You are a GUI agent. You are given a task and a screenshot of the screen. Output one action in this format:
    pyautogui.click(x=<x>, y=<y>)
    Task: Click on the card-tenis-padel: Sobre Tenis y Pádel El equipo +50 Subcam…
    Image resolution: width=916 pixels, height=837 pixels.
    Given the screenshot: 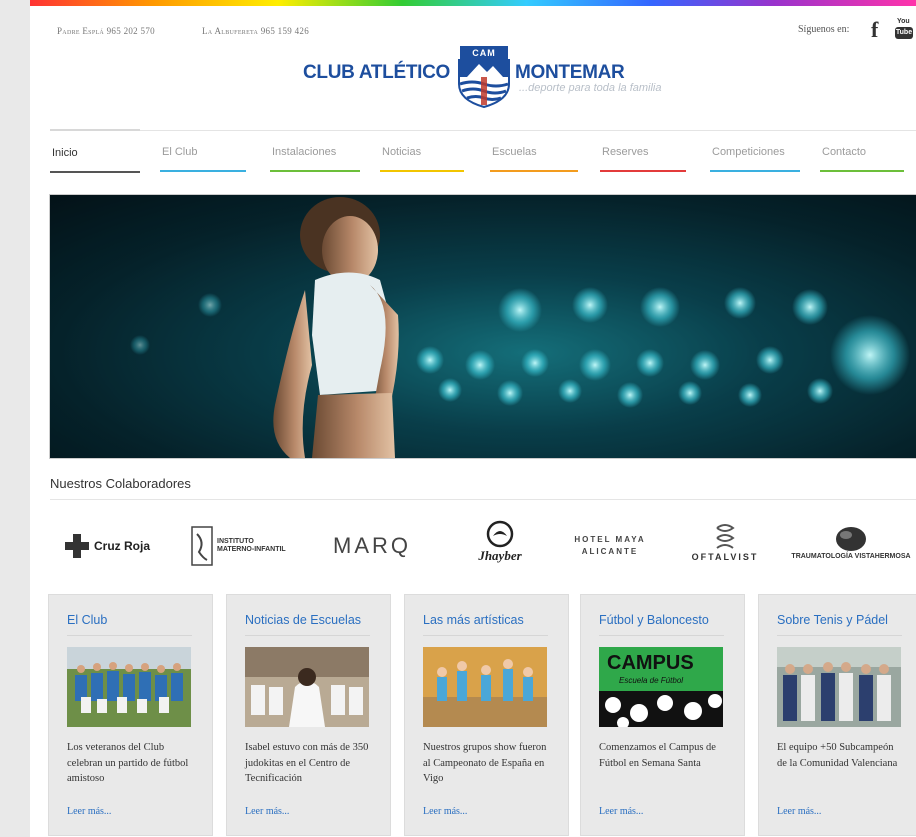 What is the action you would take?
    pyautogui.click(x=837, y=715)
    